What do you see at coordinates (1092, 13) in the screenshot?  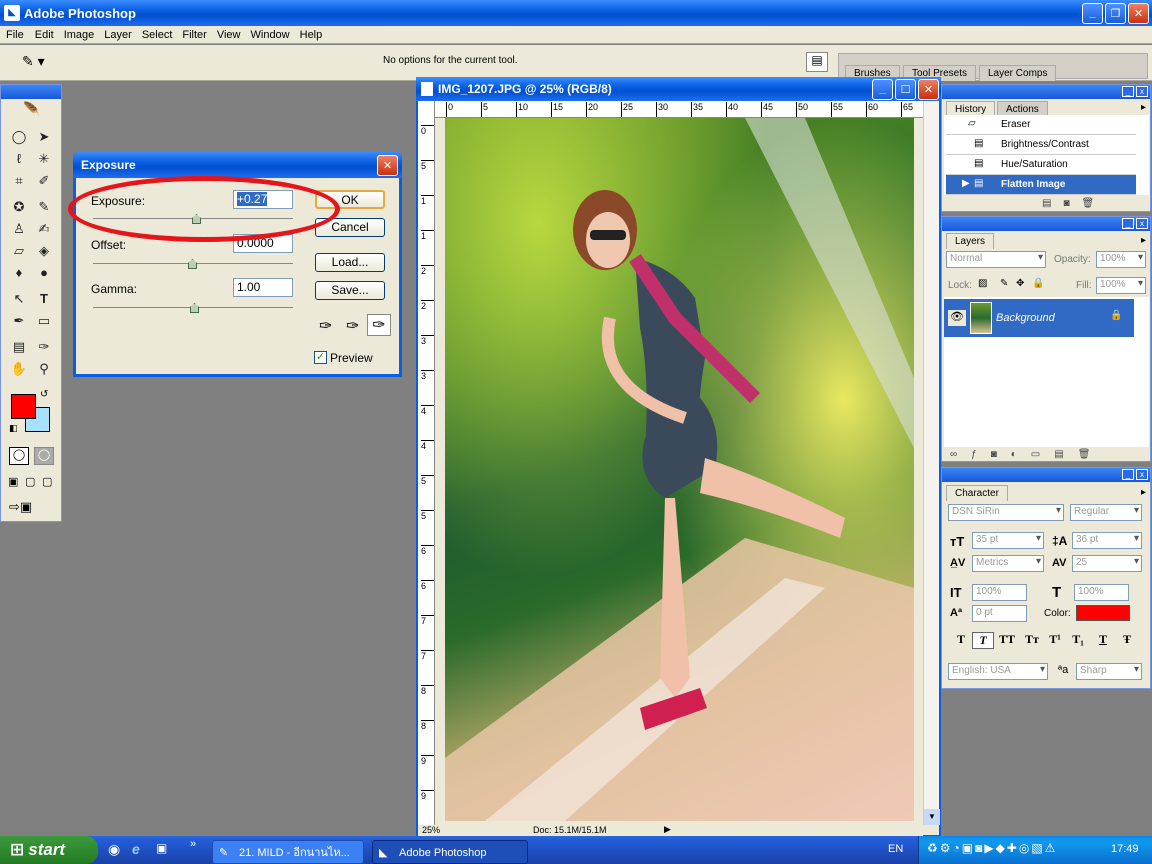 I see `minimize-button: _` at bounding box center [1092, 13].